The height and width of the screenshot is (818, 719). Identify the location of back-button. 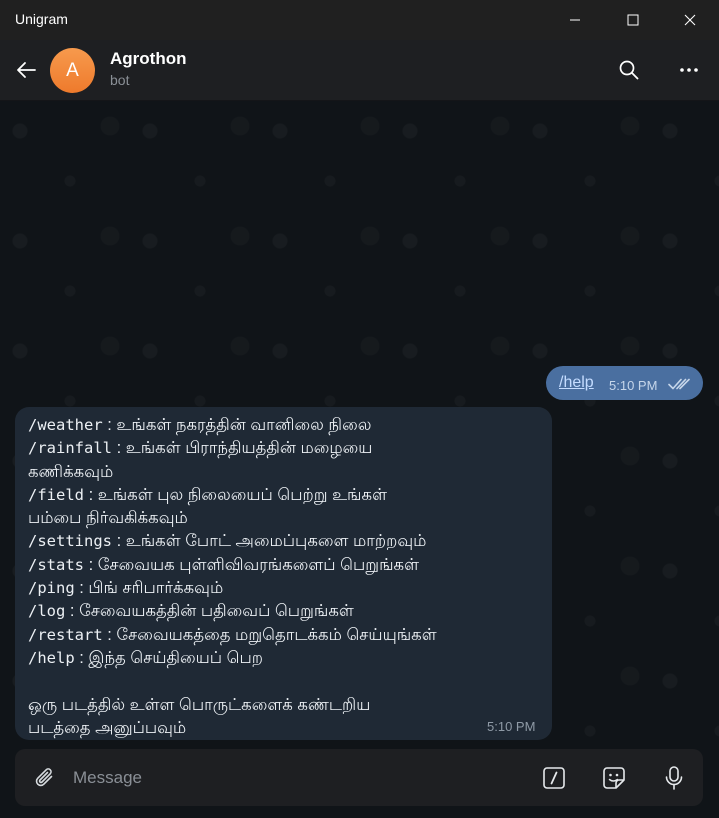
(26, 70).